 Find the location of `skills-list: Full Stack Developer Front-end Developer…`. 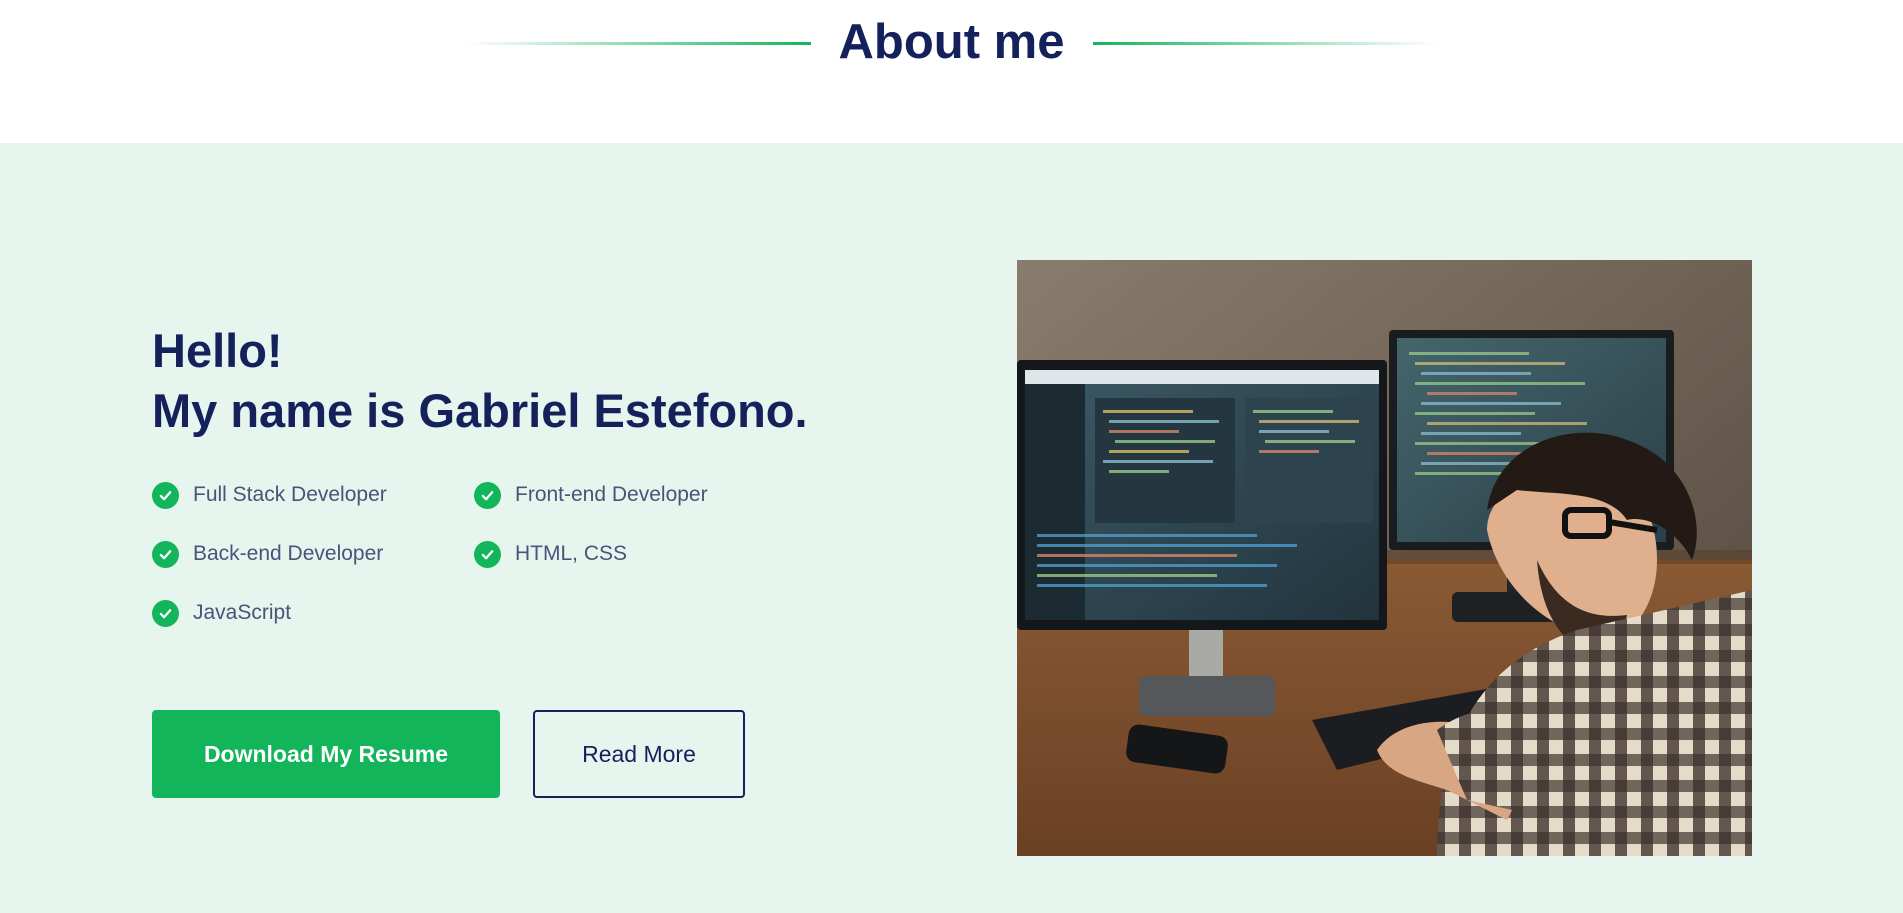

skills-list: Full Stack Developer Front-end Developer… is located at coordinates (502, 571).